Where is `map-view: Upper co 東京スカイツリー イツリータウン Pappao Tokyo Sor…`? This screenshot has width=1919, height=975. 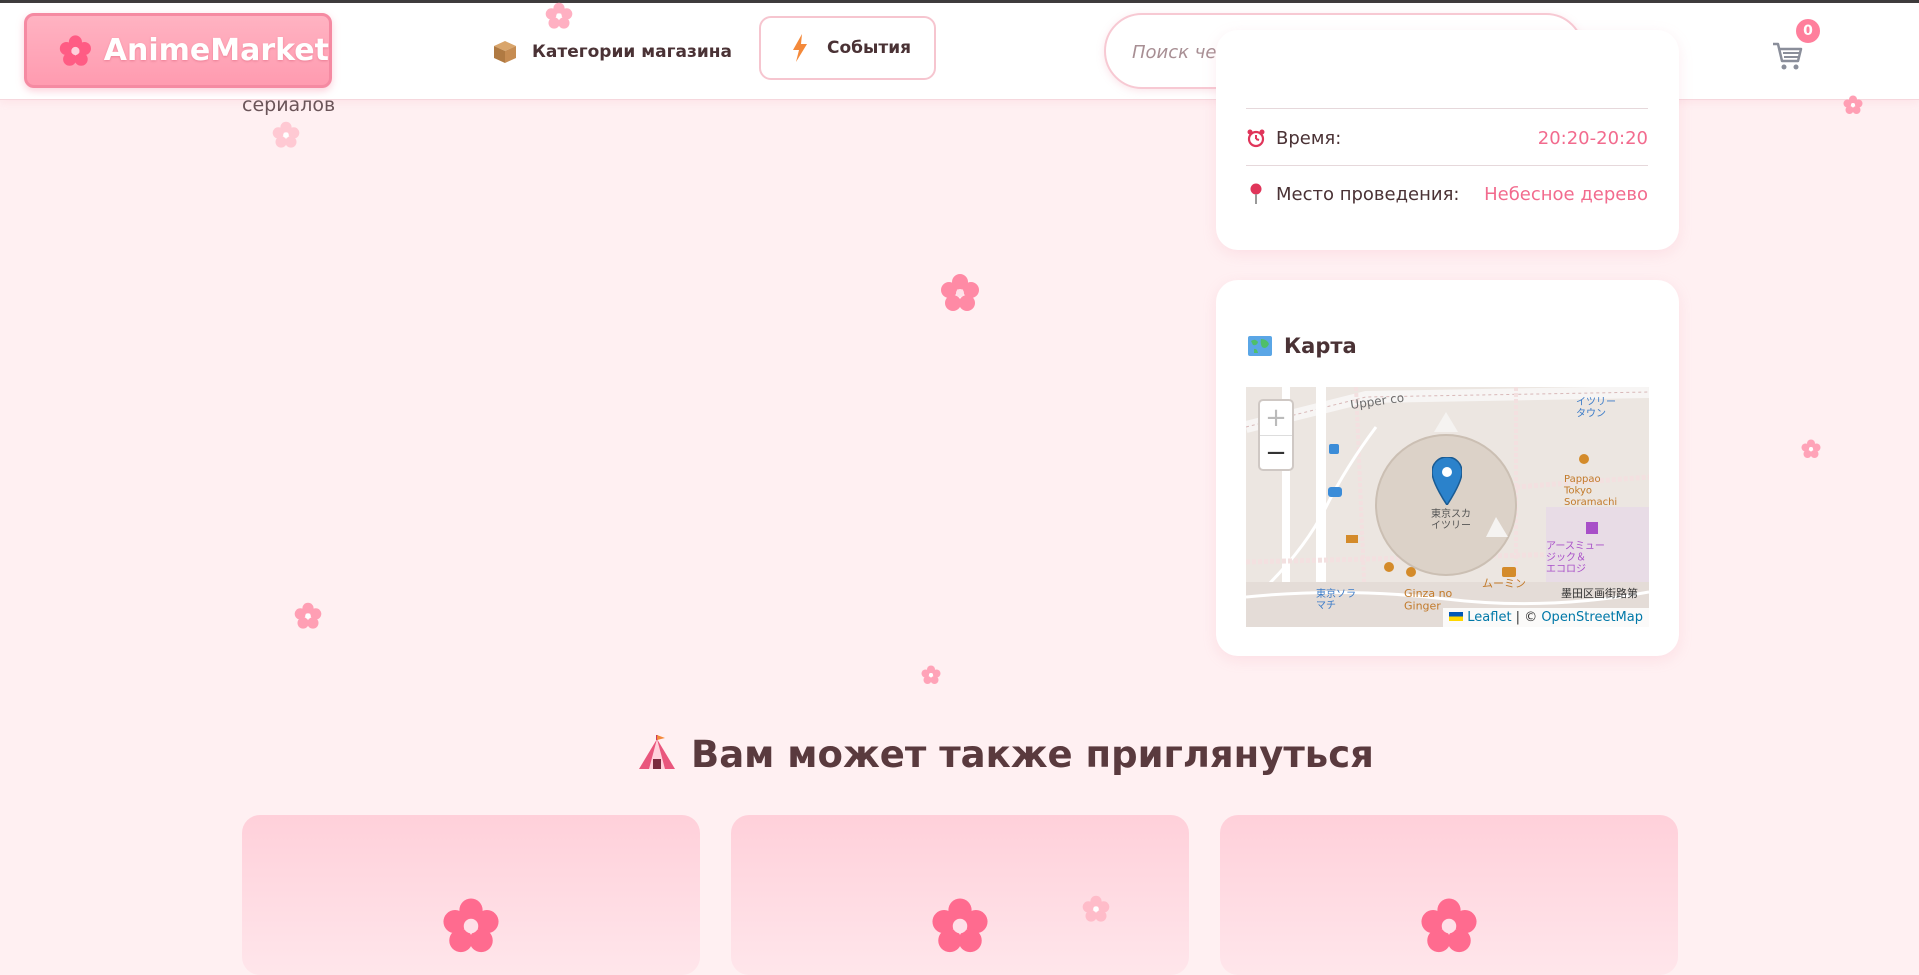
map-view: Upper co 東京スカイツリー イツリータウン Pappao Tokyo Sor… is located at coordinates (1447, 507).